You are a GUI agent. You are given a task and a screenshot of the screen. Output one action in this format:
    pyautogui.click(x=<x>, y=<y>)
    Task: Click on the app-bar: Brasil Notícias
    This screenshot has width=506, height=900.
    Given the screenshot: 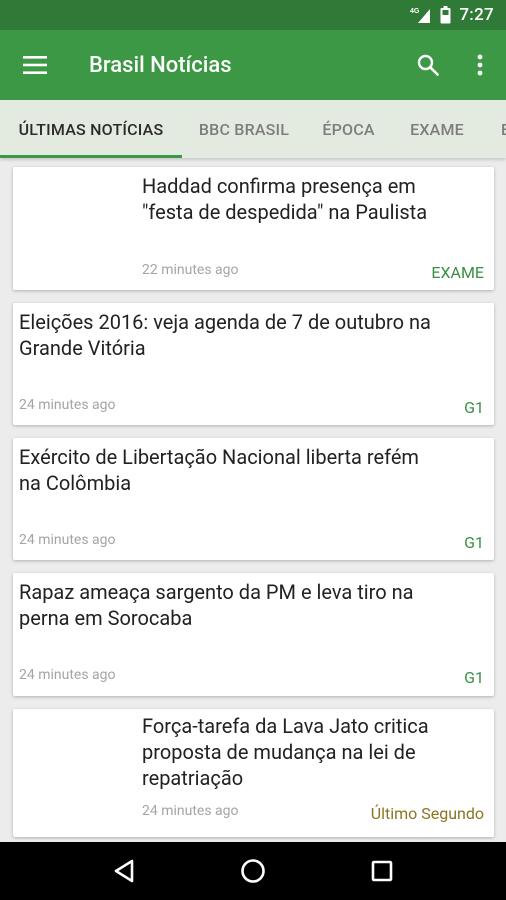 What is the action you would take?
    pyautogui.click(x=253, y=65)
    